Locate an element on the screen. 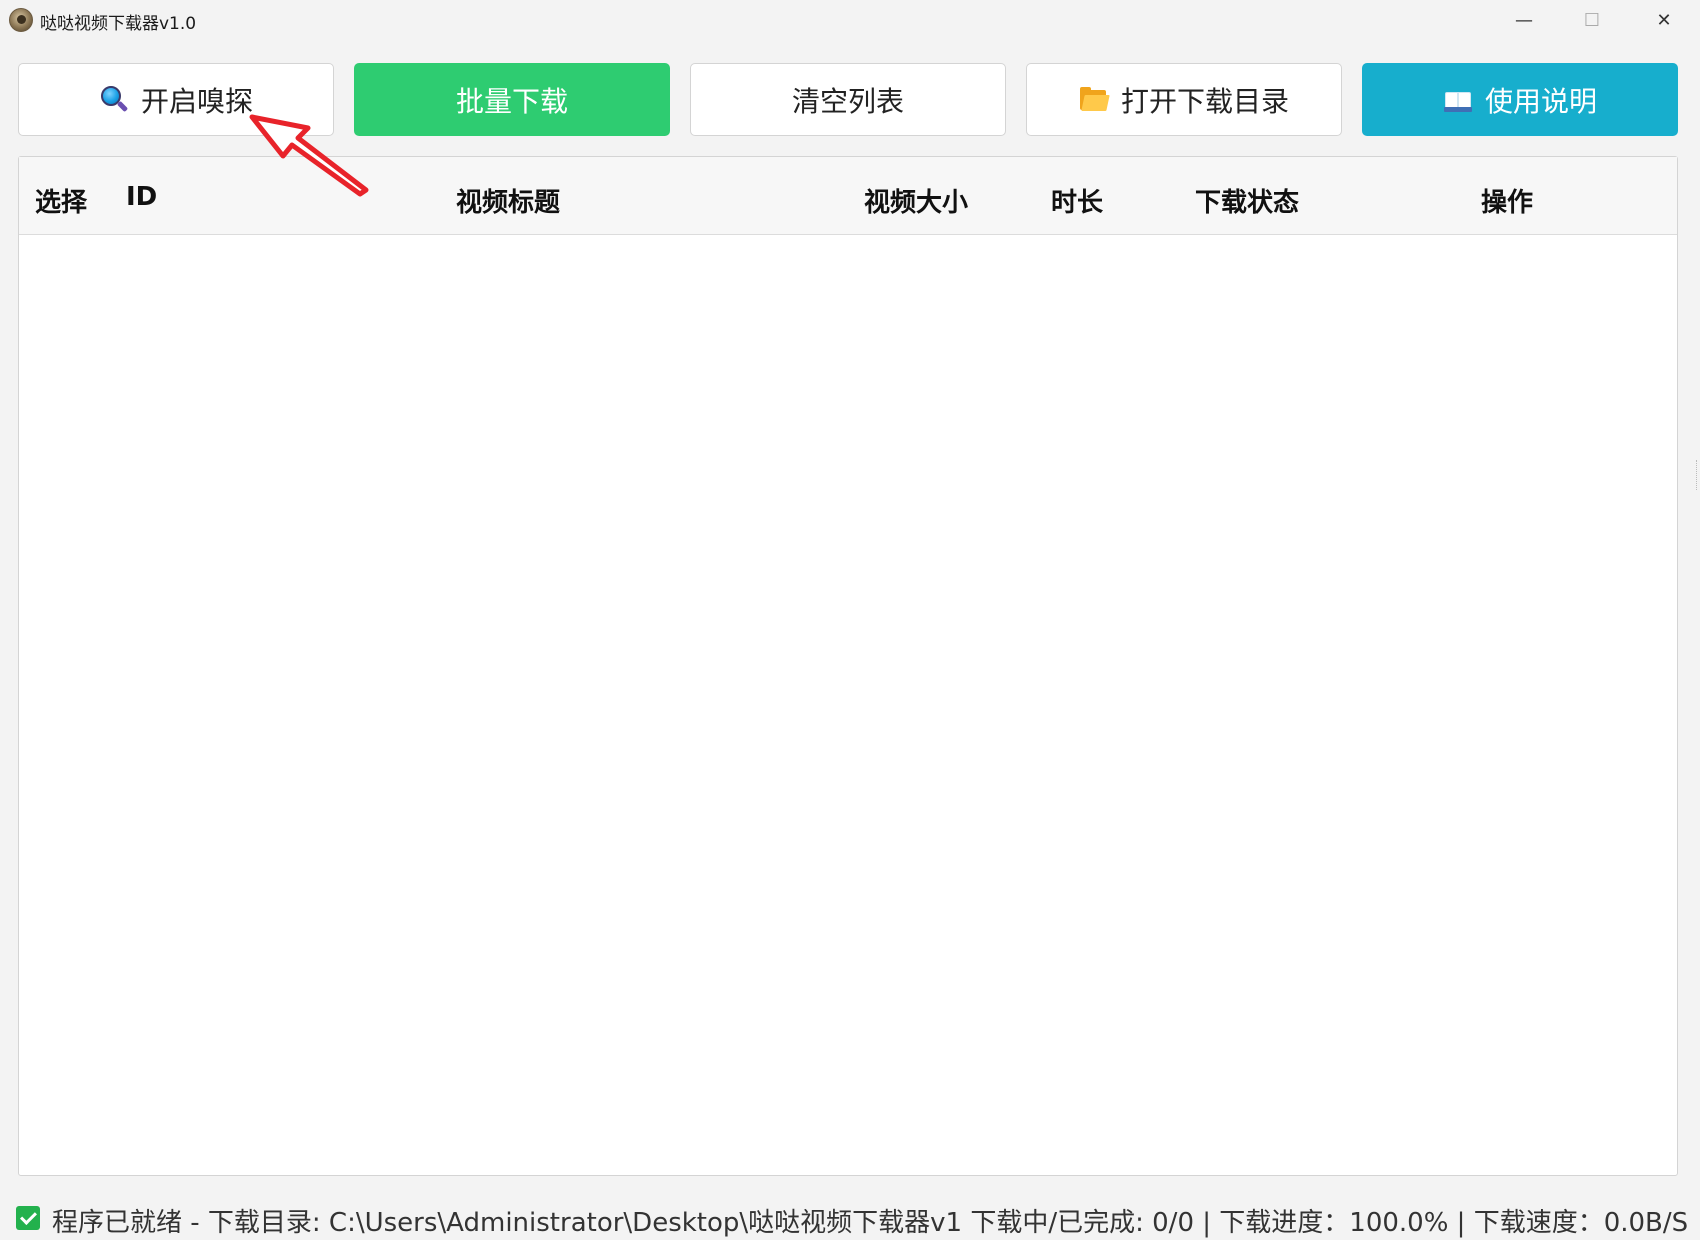 Image resolution: width=1700 pixels, height=1240 pixels. column-header-status: 下载状态 is located at coordinates (1247, 200).